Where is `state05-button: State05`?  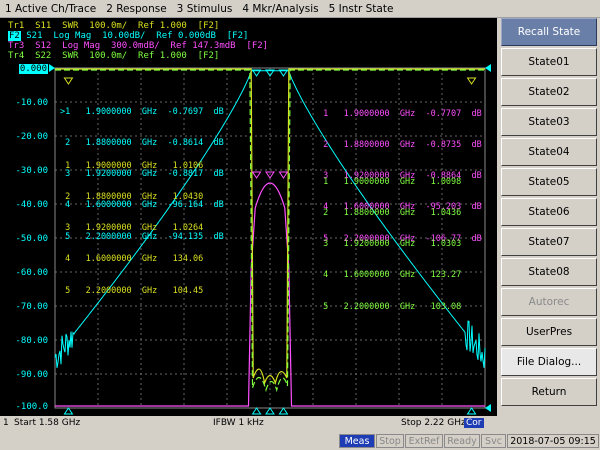
state05-button: State05 is located at coordinates (549, 182).